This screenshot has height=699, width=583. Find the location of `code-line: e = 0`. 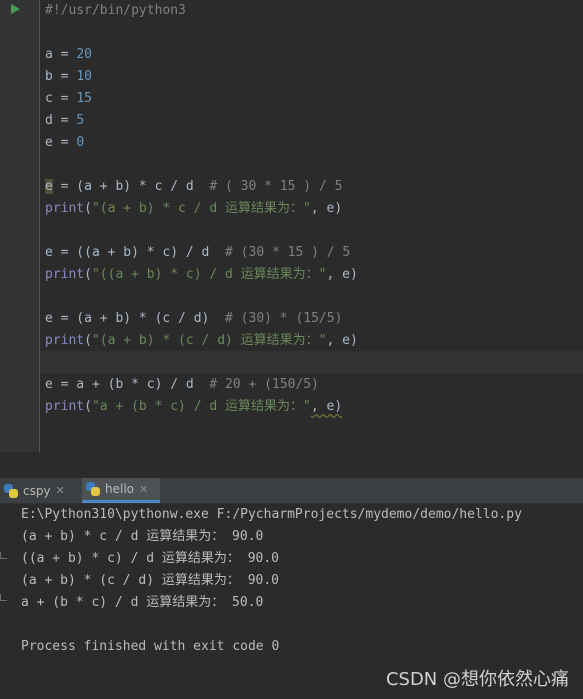

code-line: e = 0 is located at coordinates (65, 142).